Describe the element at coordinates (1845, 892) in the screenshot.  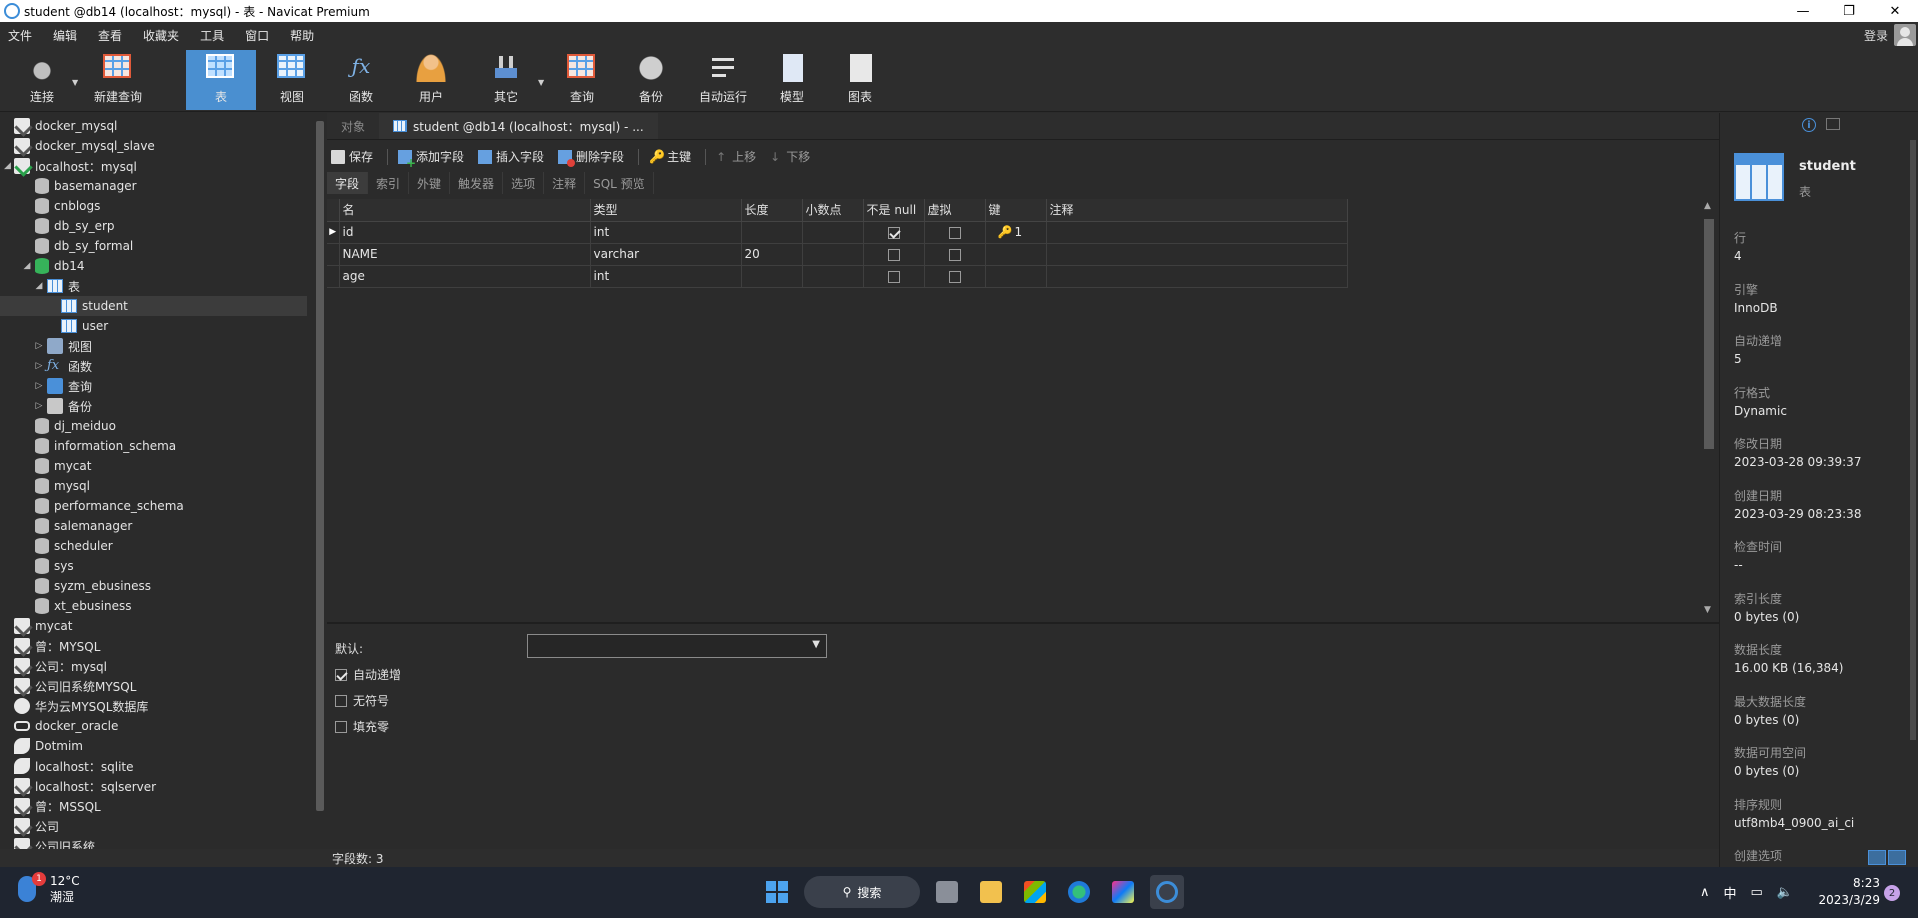
I see `clock: 8:23 2023/3/29` at that location.